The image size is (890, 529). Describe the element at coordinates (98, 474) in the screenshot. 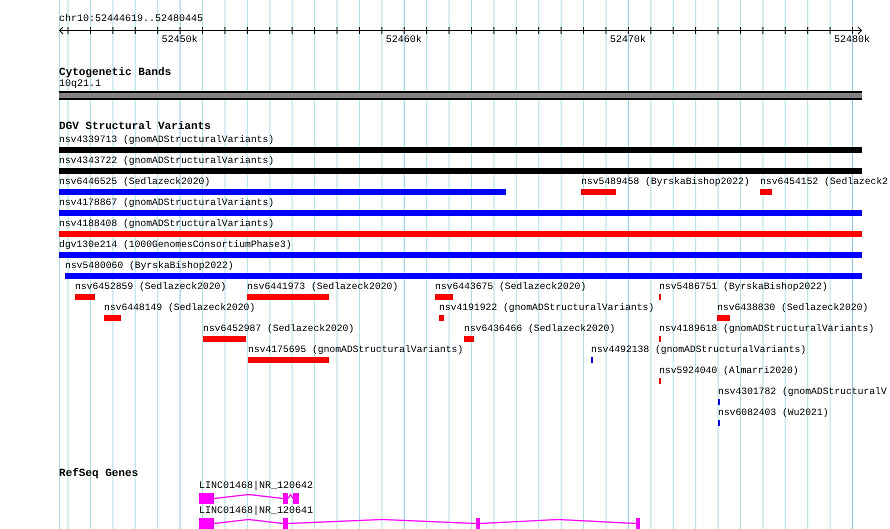

I see `track-title: RefSeq Genes` at that location.